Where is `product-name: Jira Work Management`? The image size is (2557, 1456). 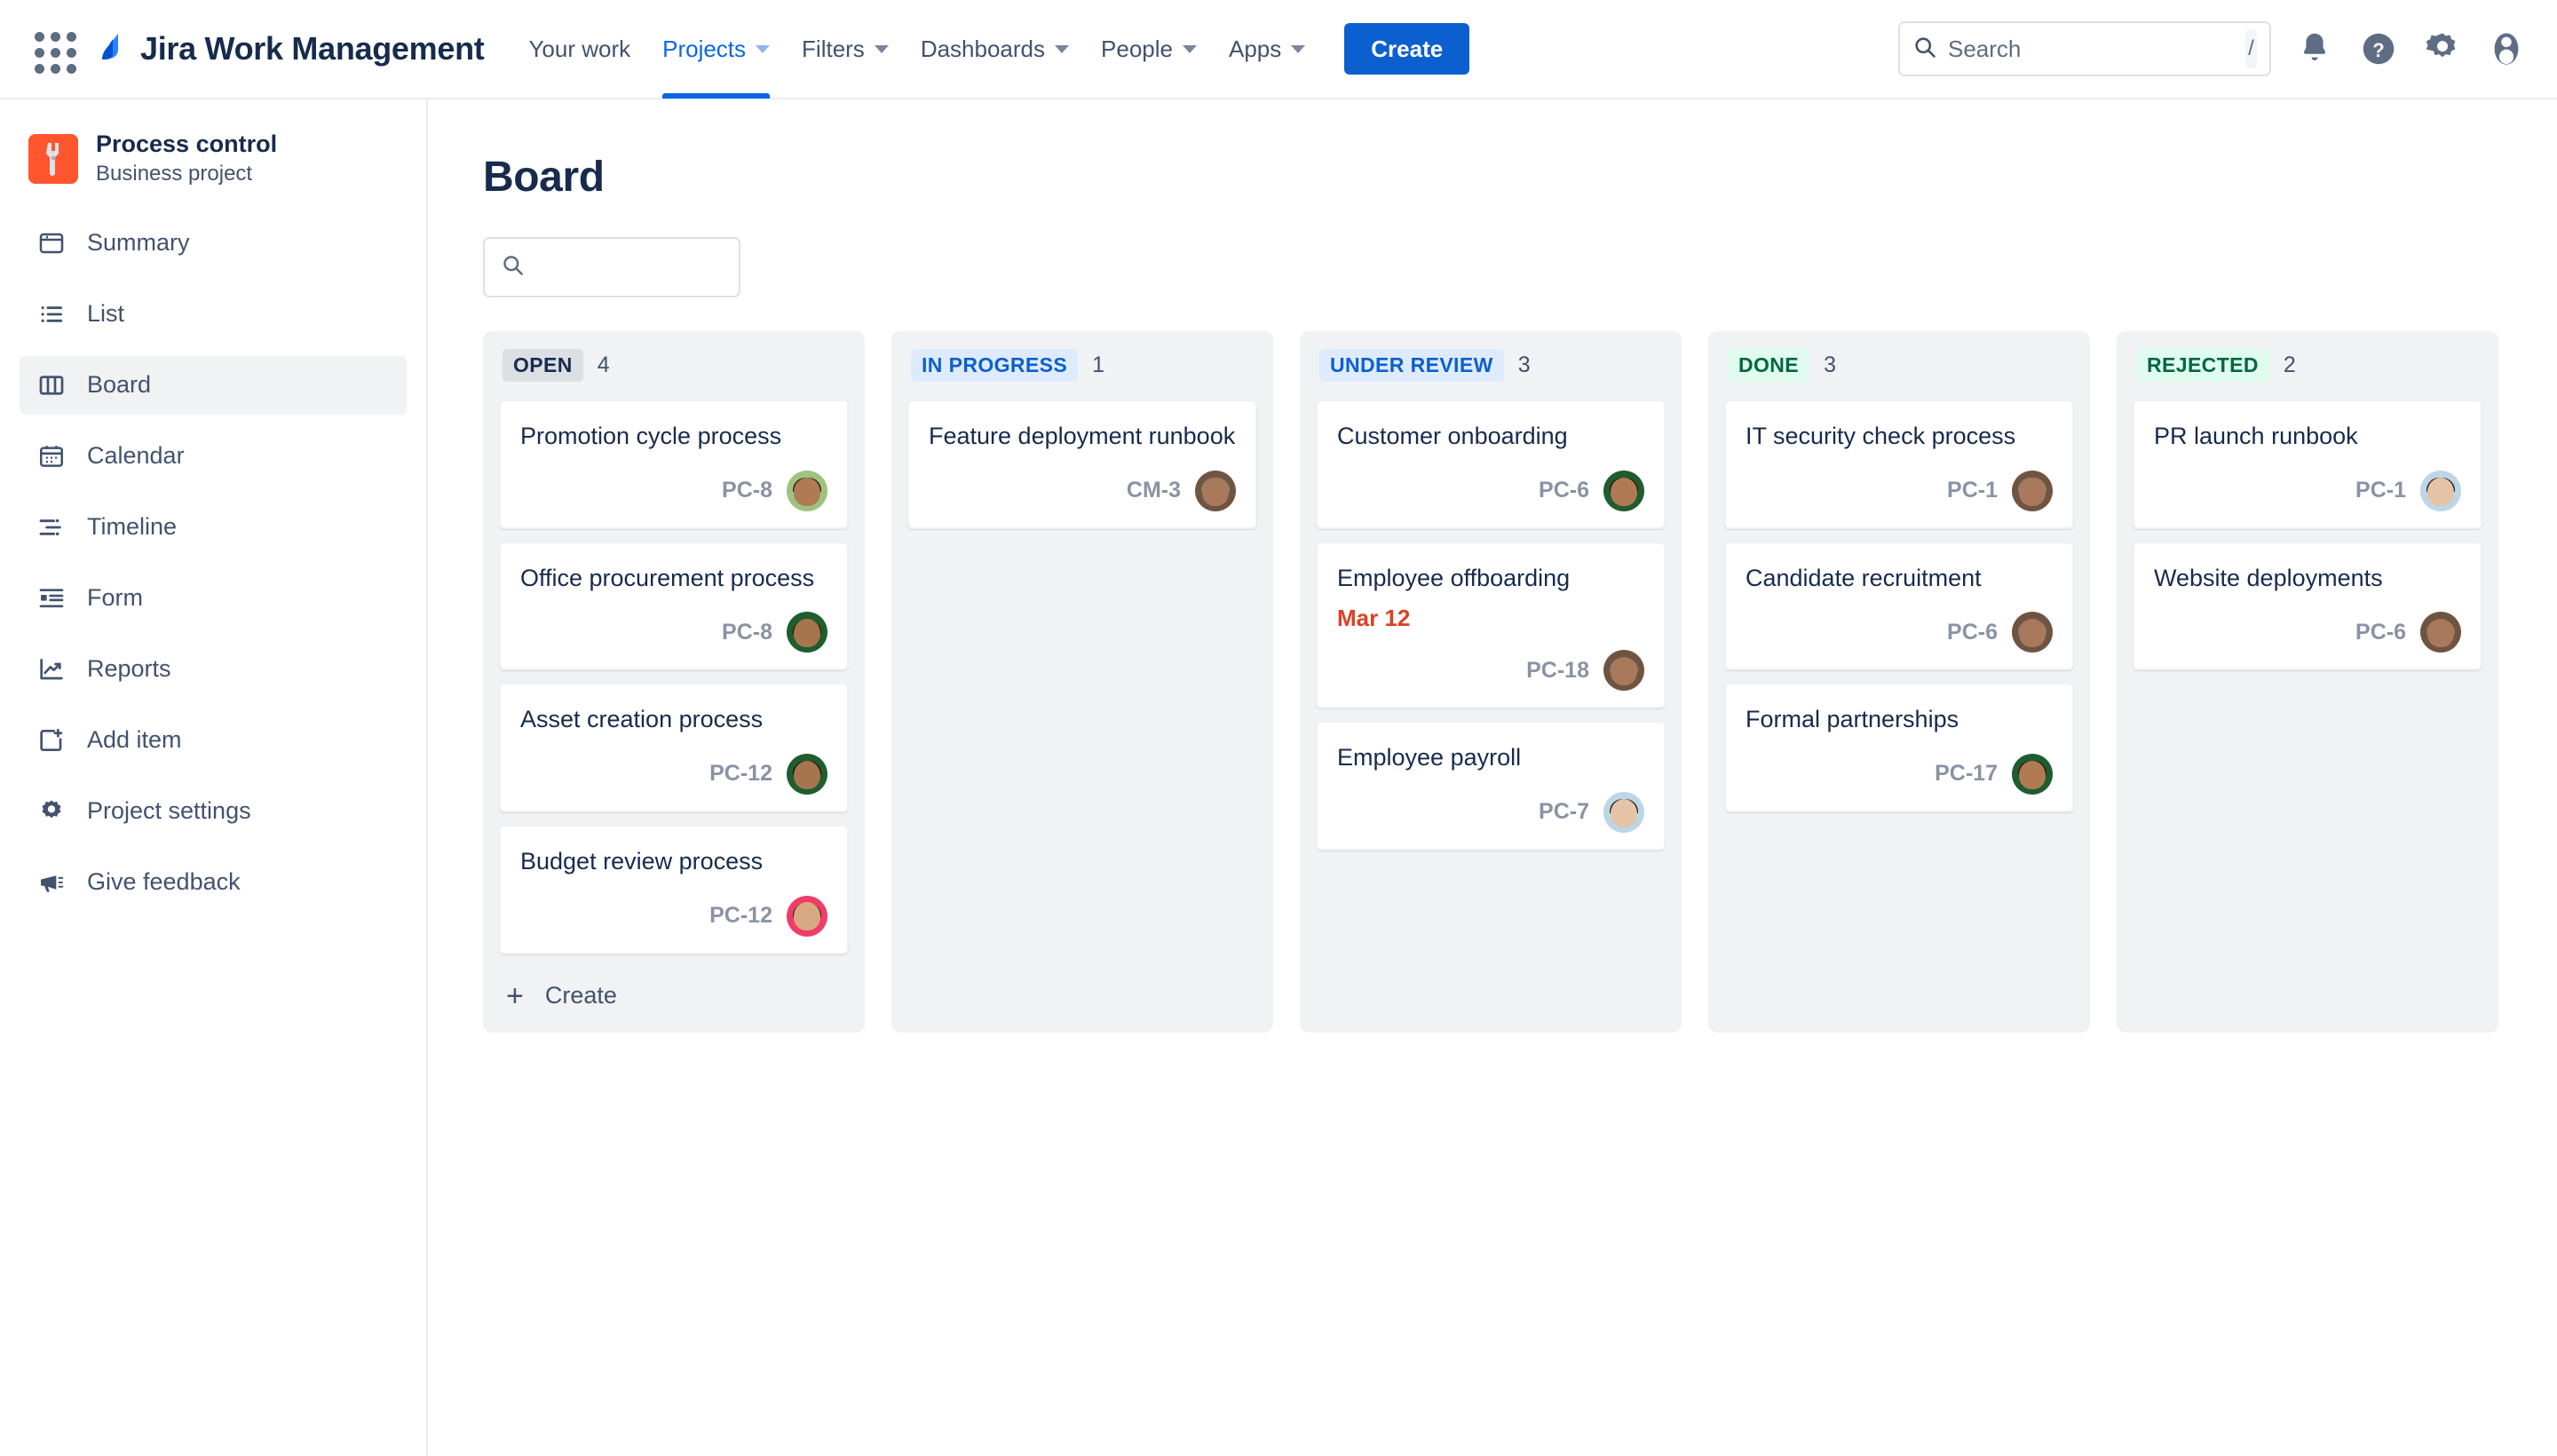 product-name: Jira Work Management is located at coordinates (312, 48).